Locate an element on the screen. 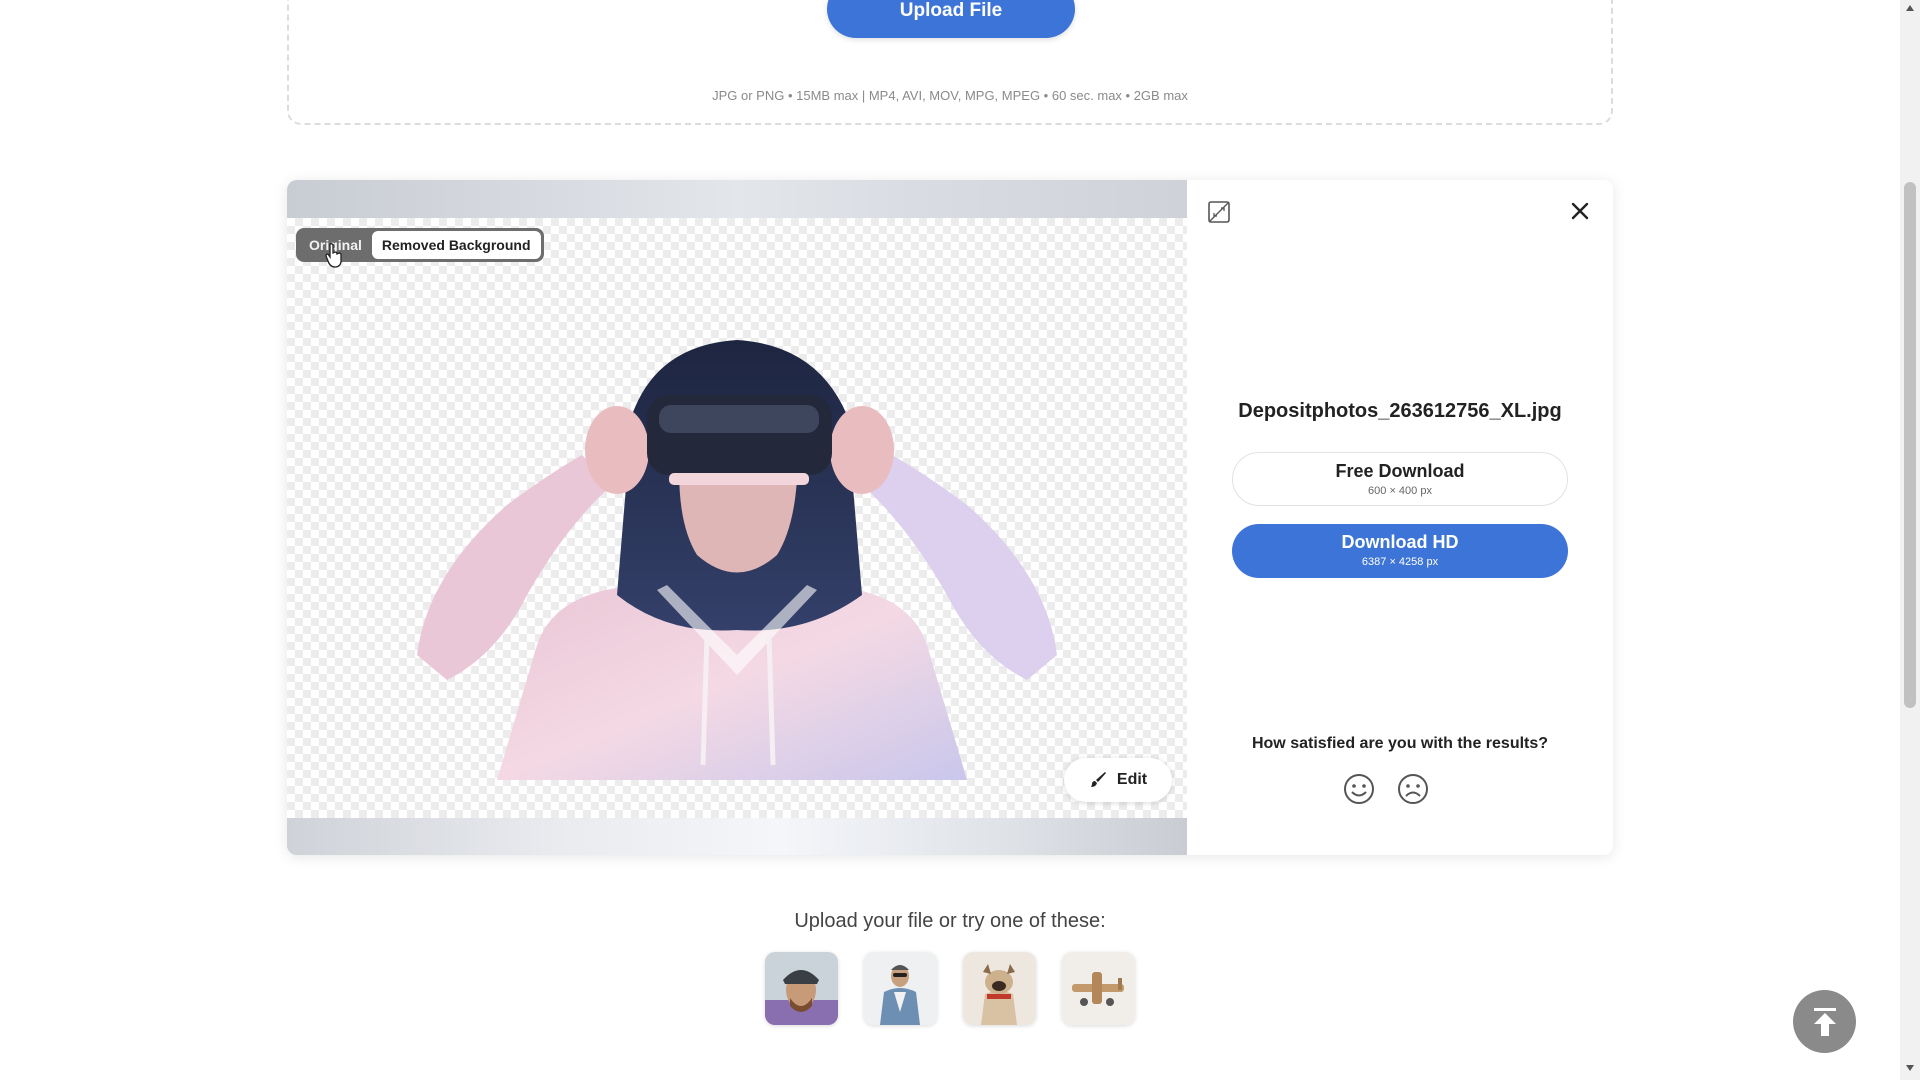 The height and width of the screenshot is (1080, 1920). cursor-icon is located at coordinates (333, 255).